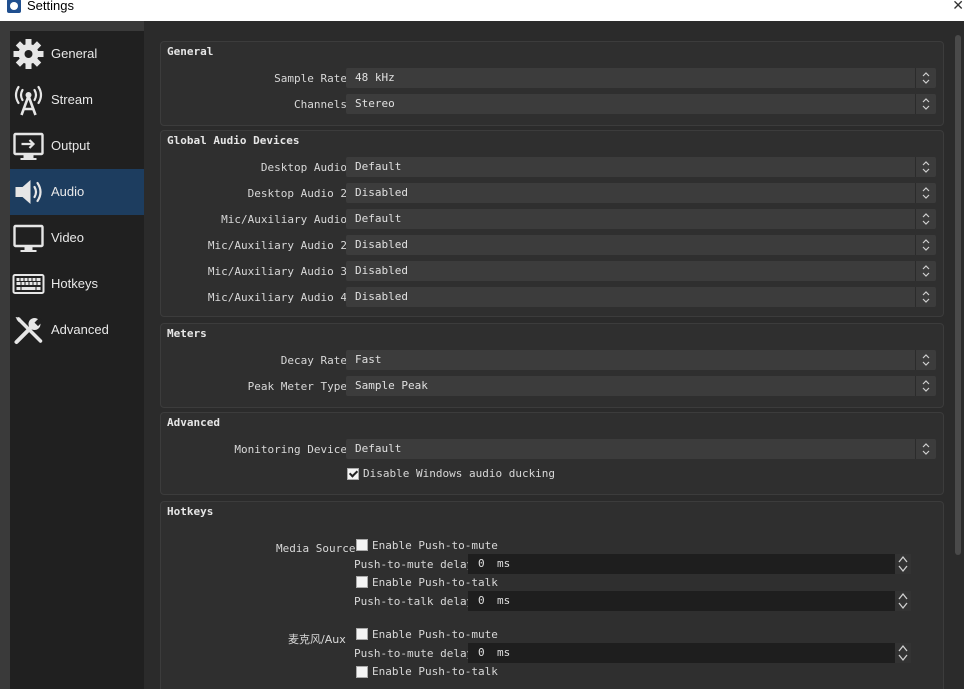 This screenshot has height=689, width=964. I want to click on sidebar-item-label: Audio, so click(68, 191).